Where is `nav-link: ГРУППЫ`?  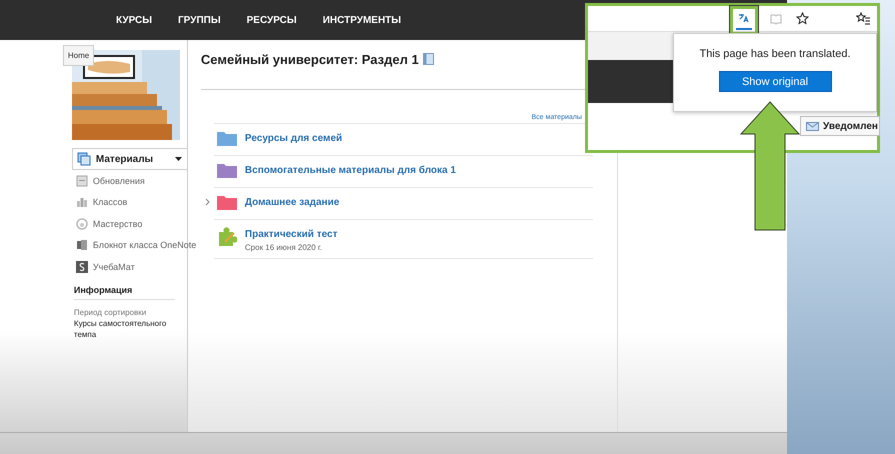
nav-link: ГРУППЫ is located at coordinates (199, 20).